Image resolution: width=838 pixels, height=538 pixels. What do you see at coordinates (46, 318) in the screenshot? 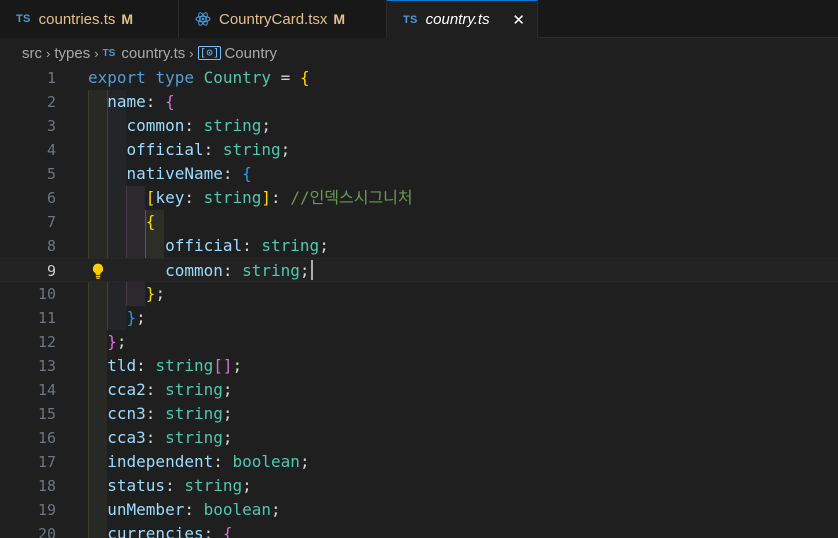
I see `line-number: 11` at bounding box center [46, 318].